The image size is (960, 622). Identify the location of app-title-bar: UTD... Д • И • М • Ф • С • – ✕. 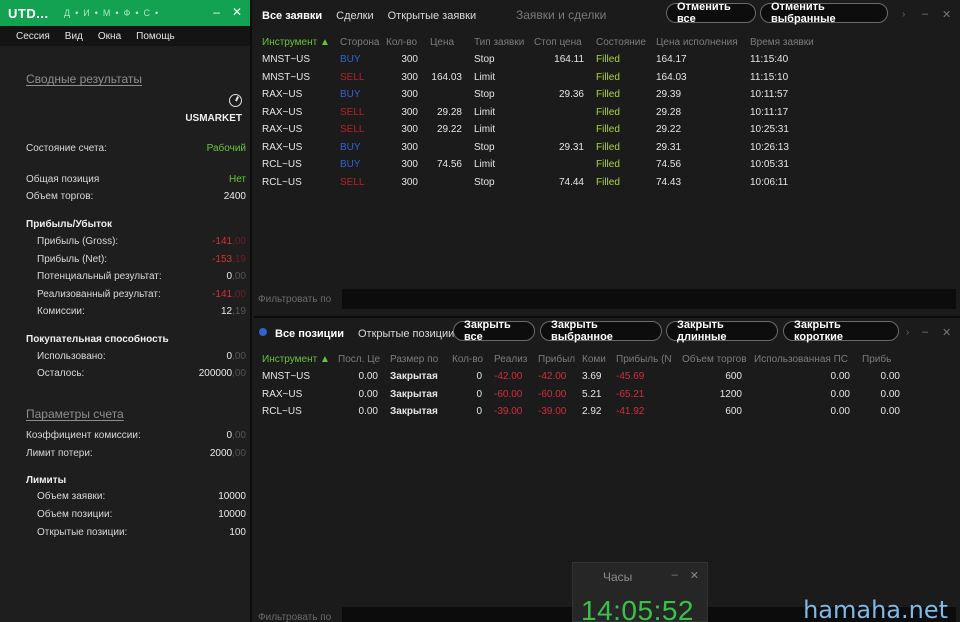
(125, 13).